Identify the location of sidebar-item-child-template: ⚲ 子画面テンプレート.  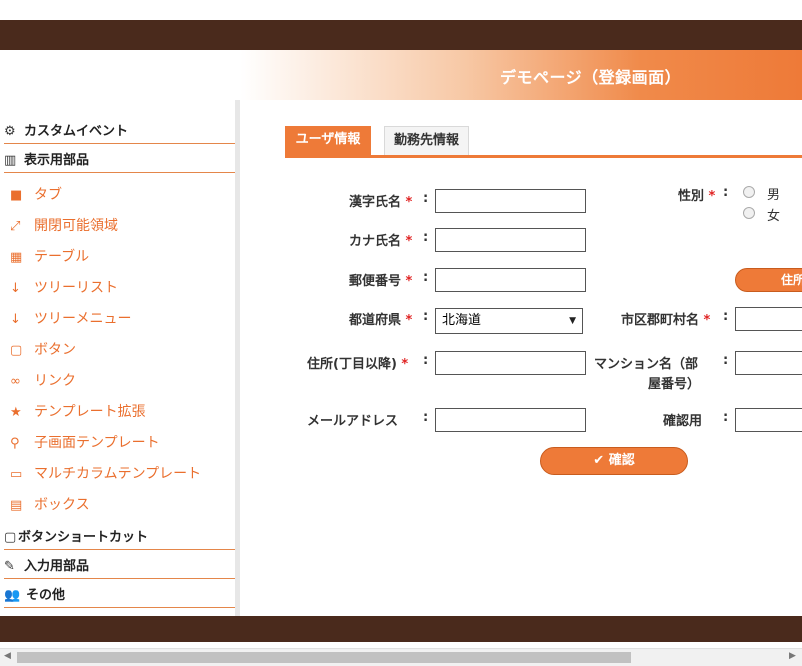
(85, 443).